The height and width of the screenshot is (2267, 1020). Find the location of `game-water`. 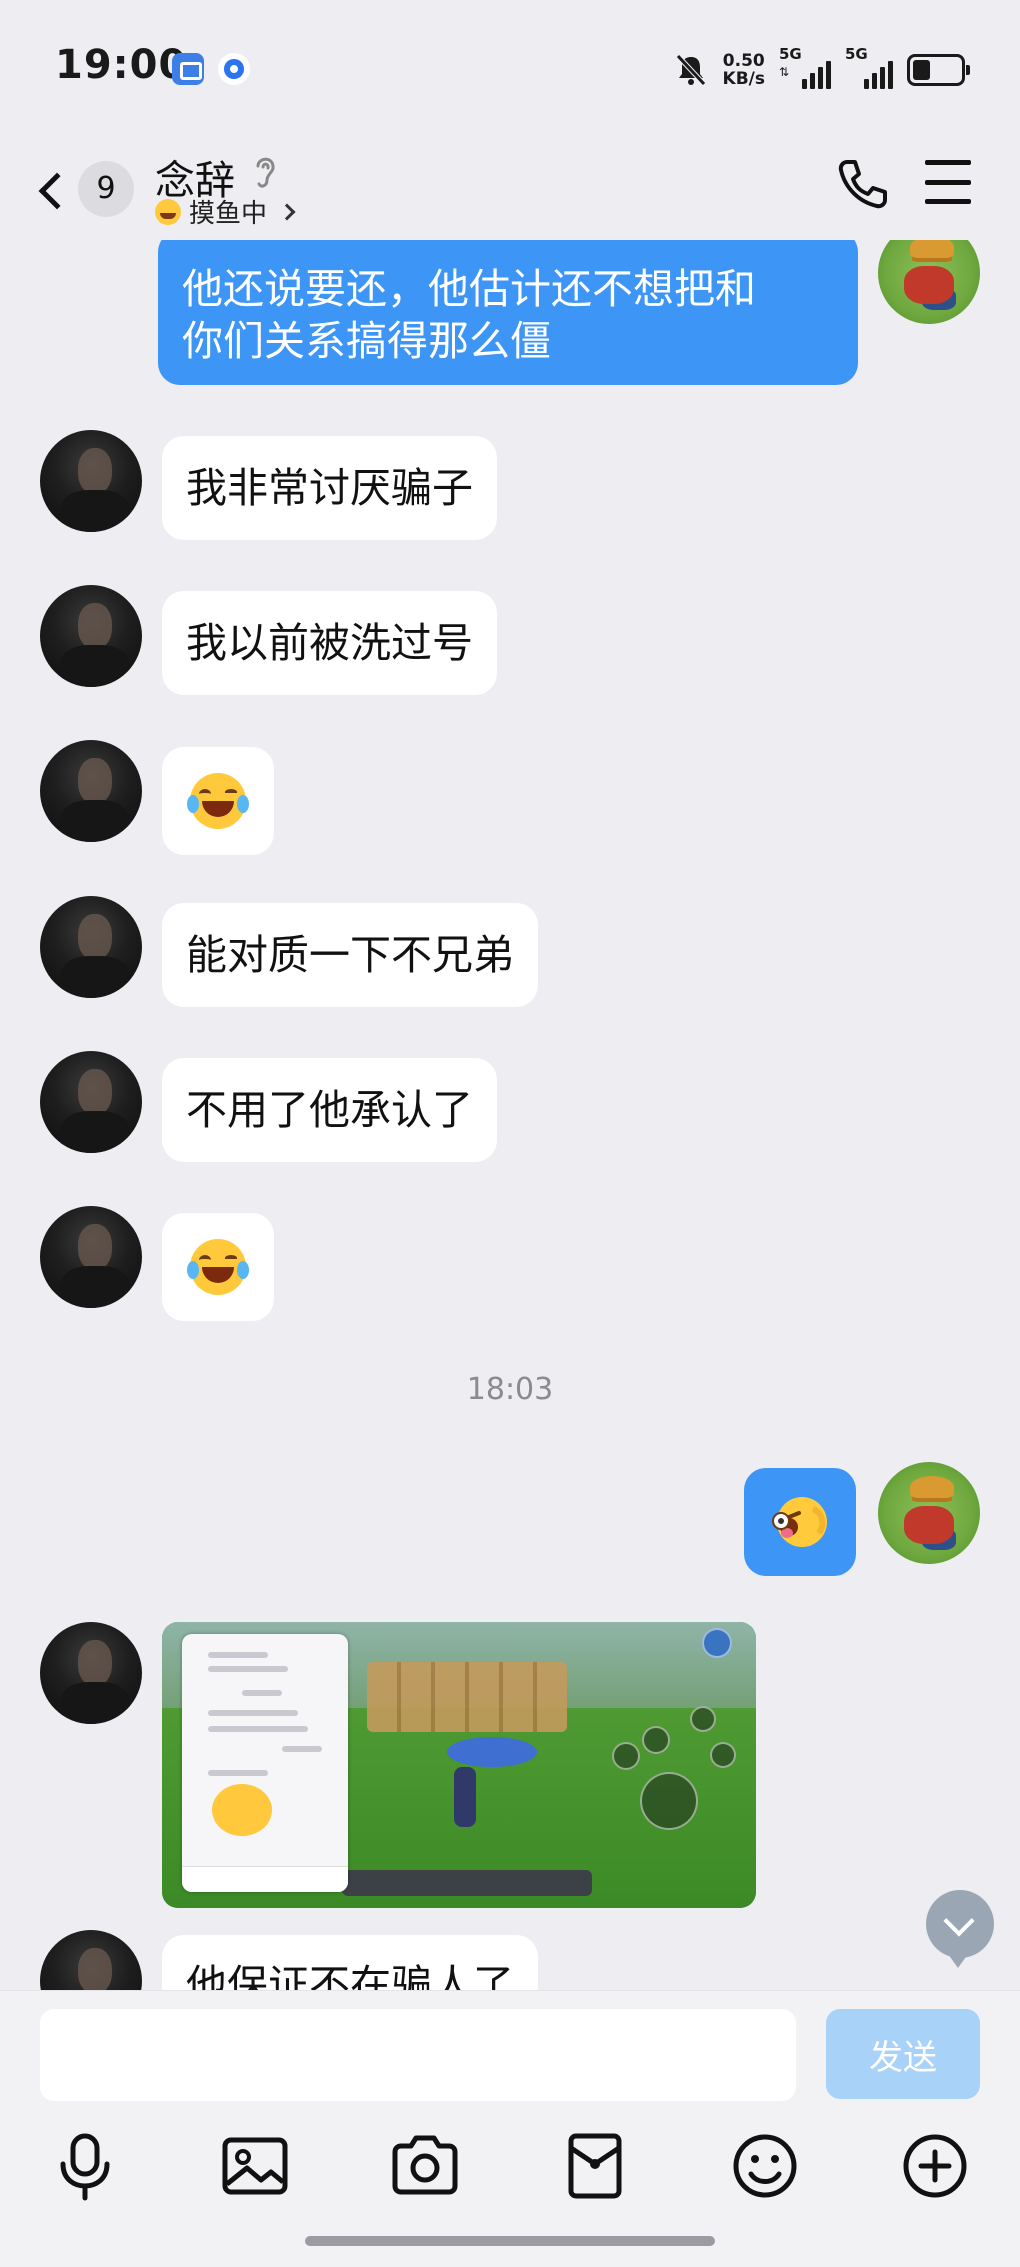

game-water is located at coordinates (492, 1752).